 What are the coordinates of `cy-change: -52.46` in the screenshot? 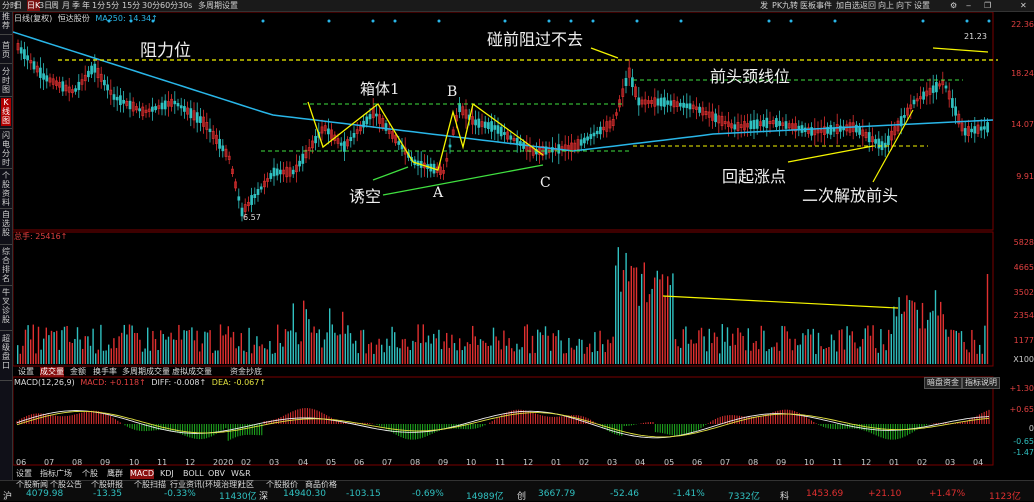 It's located at (625, 494).